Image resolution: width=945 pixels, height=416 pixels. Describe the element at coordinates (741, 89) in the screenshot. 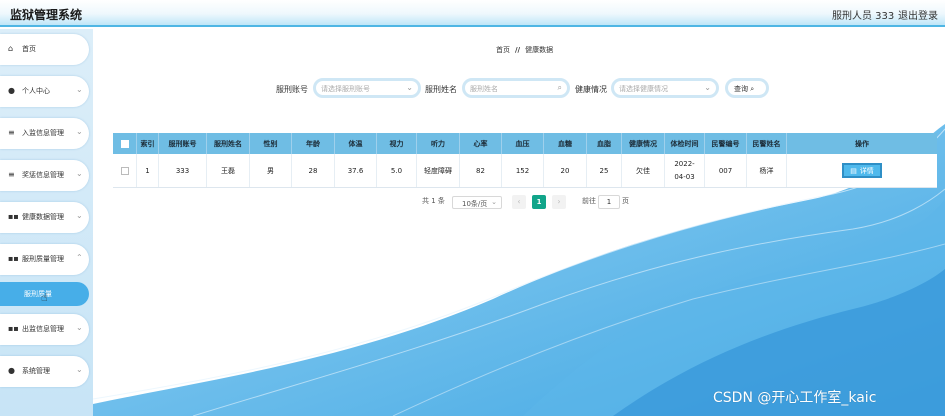

I see `query-button-label: 查询` at that location.